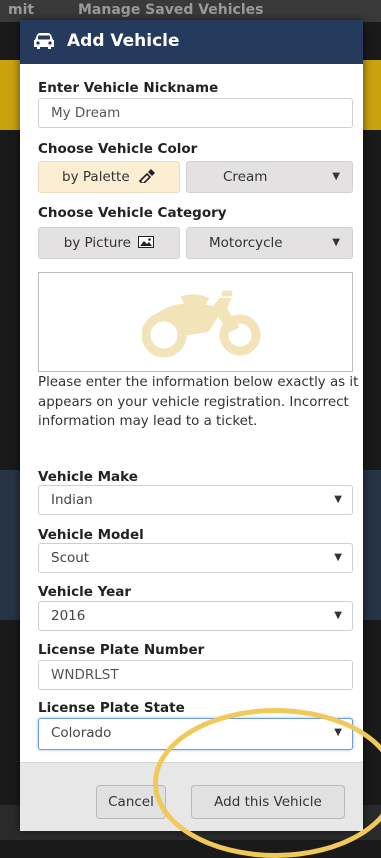  What do you see at coordinates (72, 500) in the screenshot?
I see `make-select-value: Indian` at bounding box center [72, 500].